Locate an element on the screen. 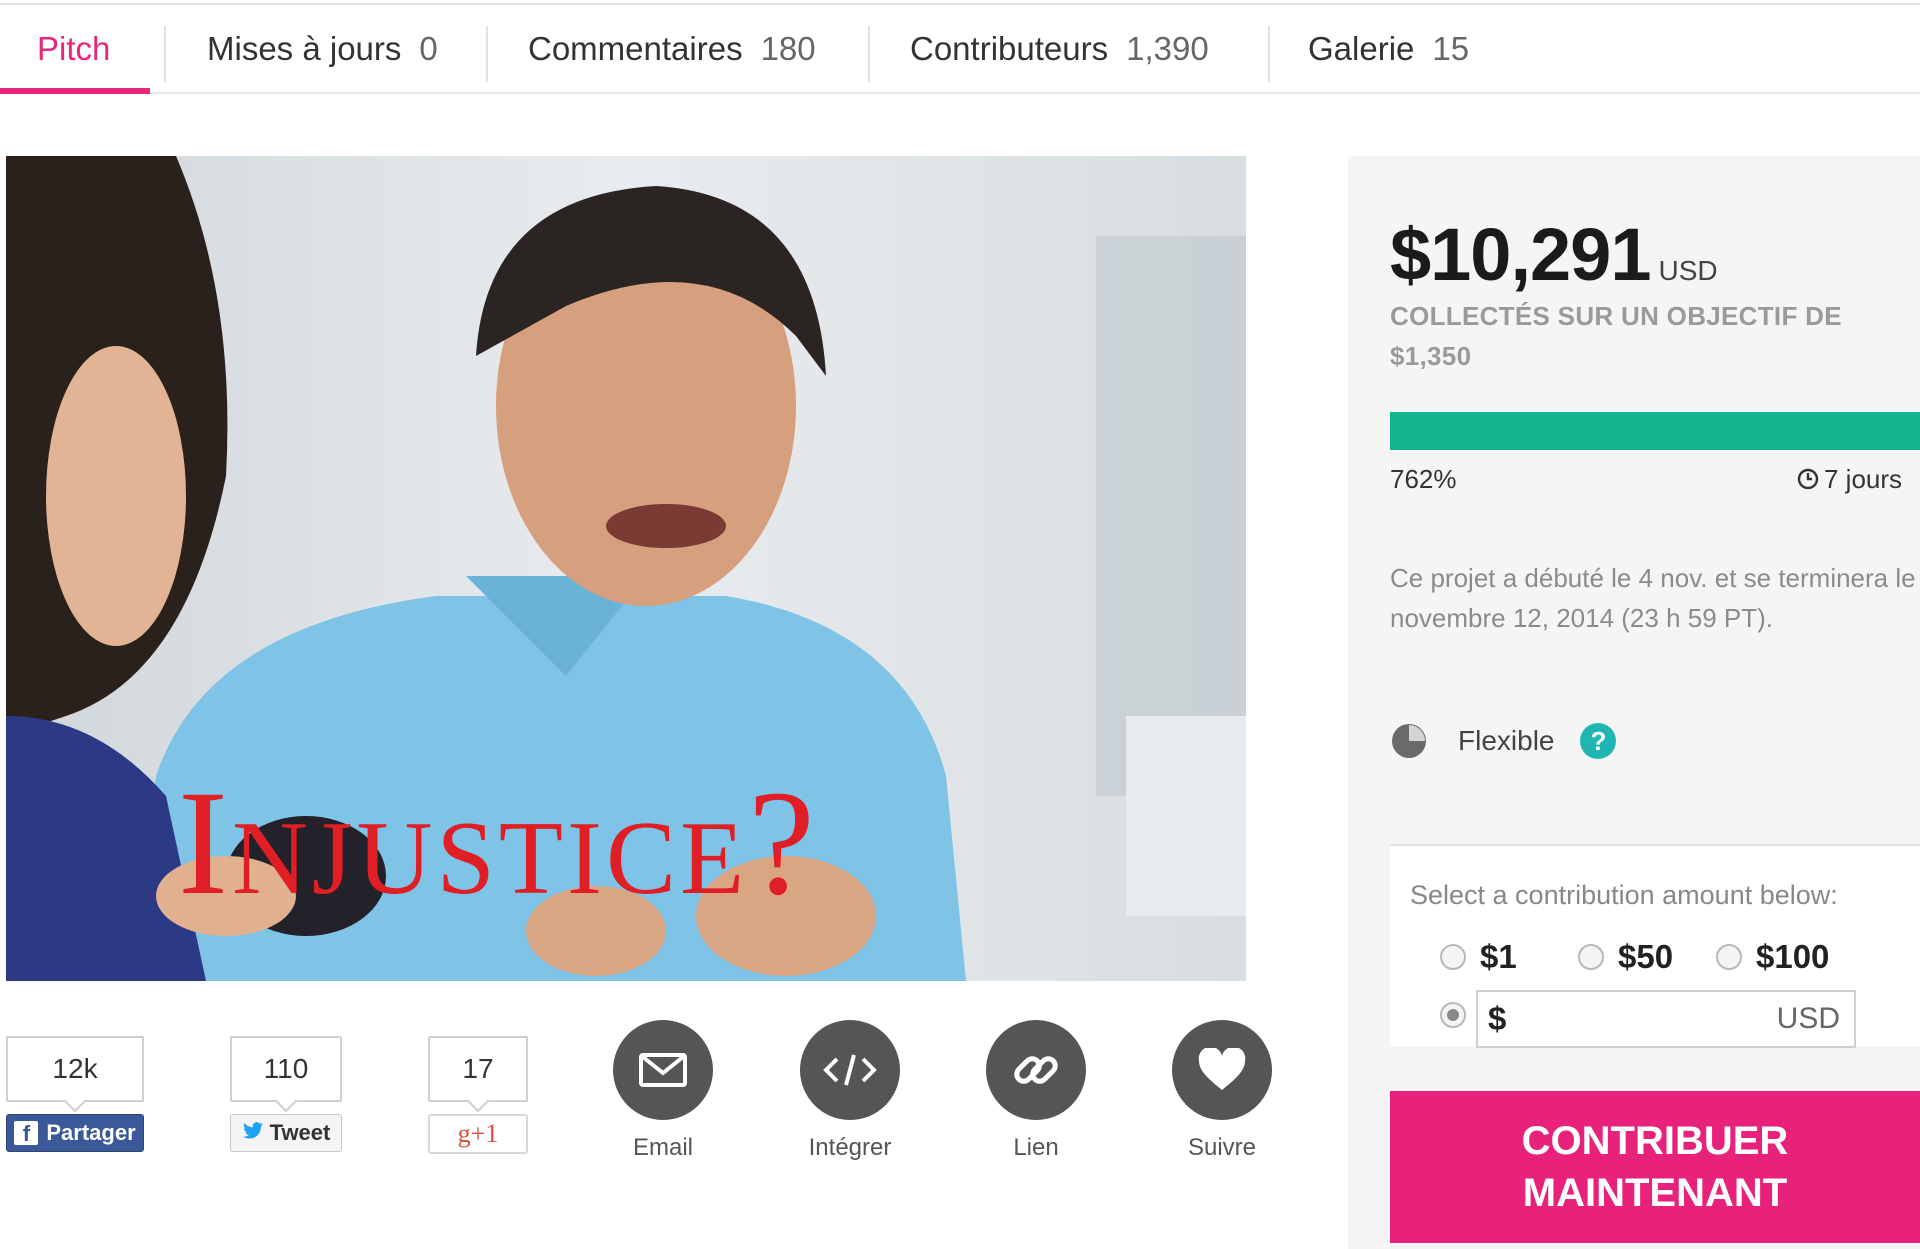  tab-count: 1,390 is located at coordinates (1167, 48).